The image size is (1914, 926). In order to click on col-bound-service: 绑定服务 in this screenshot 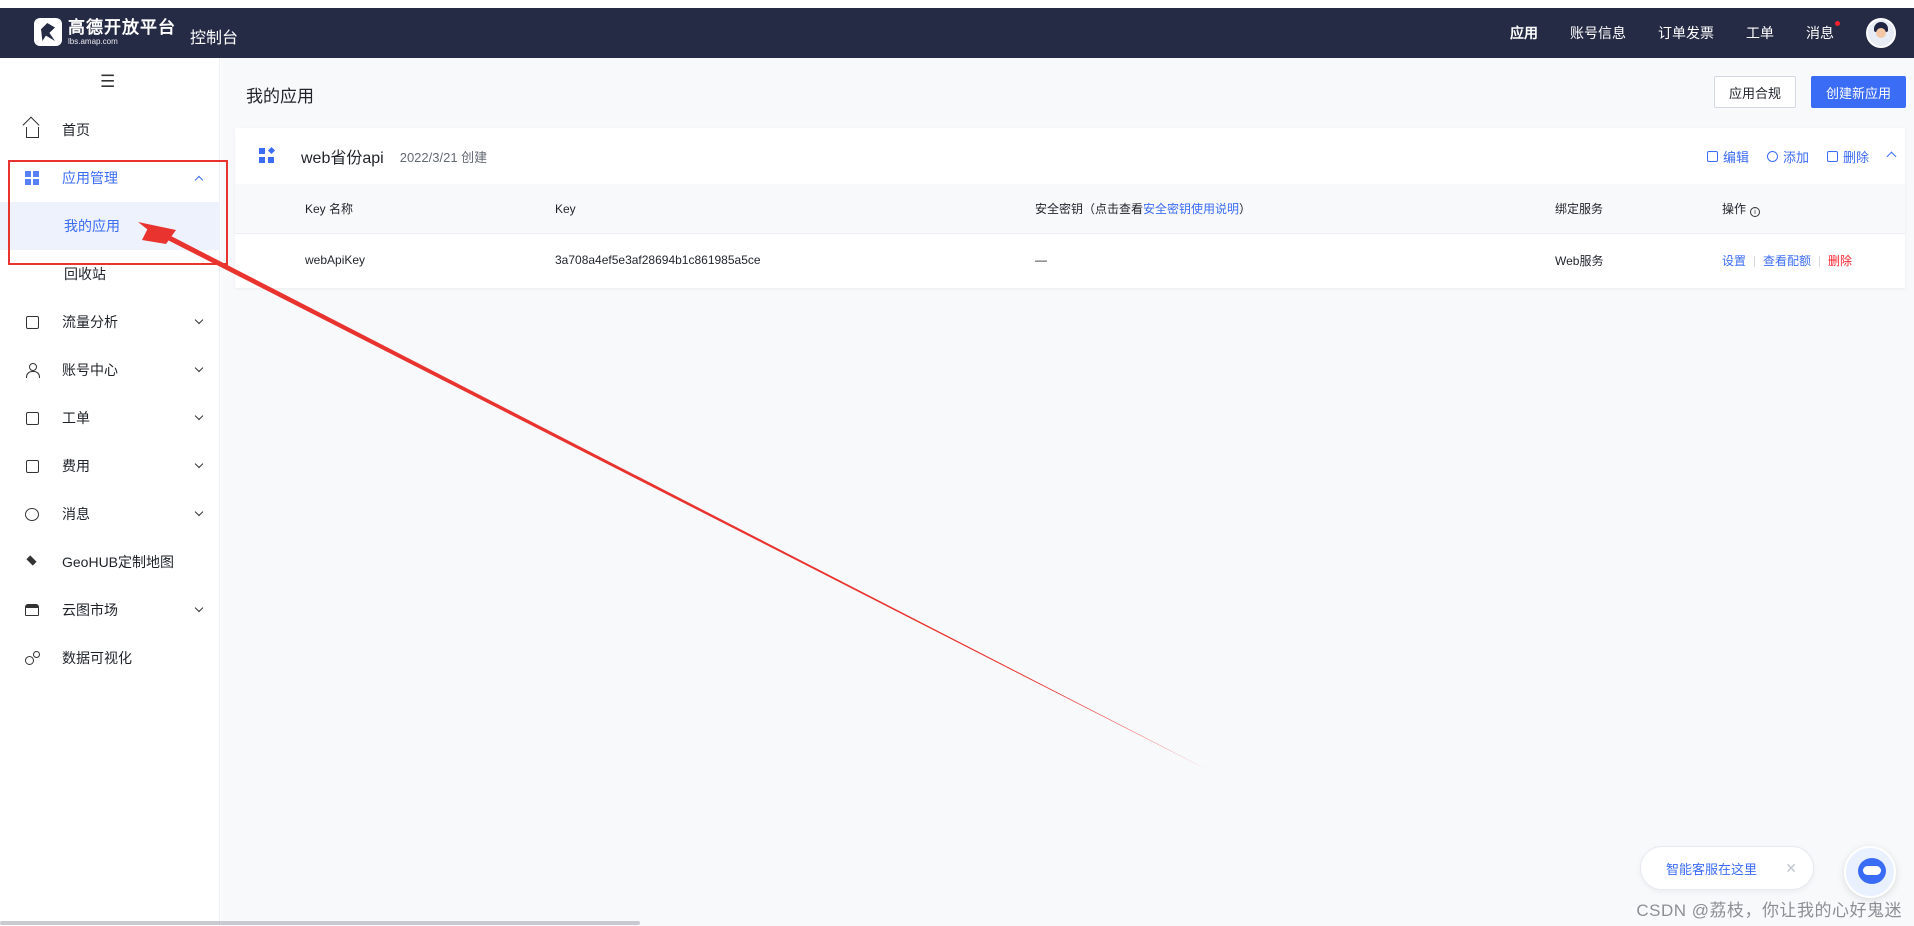, I will do `click(1579, 209)`.